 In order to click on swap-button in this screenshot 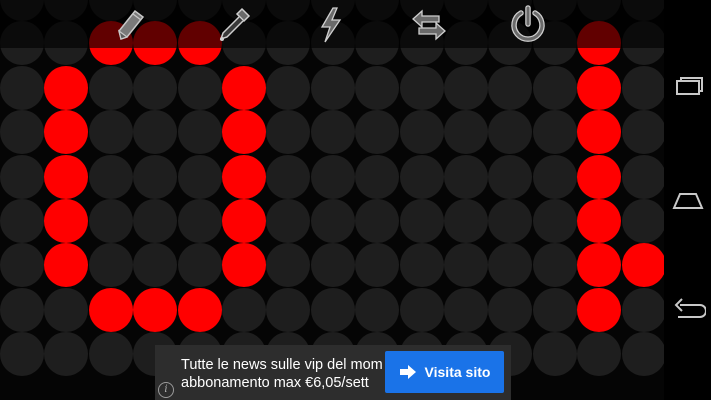, I will do `click(429, 25)`.